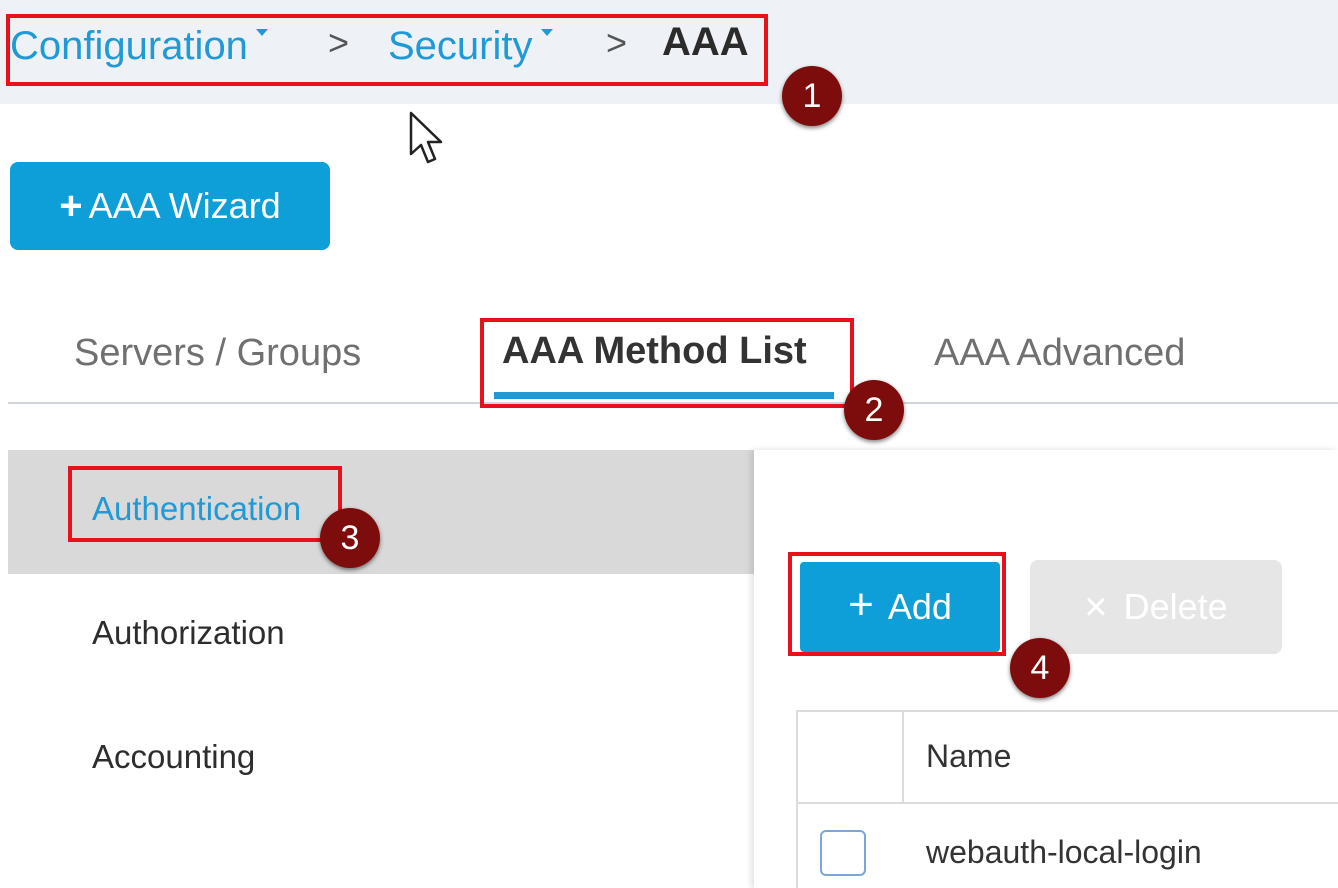 The image size is (1338, 888). What do you see at coordinates (1064, 852) in the screenshot?
I see `table-cell-name: webauth-local-login` at bounding box center [1064, 852].